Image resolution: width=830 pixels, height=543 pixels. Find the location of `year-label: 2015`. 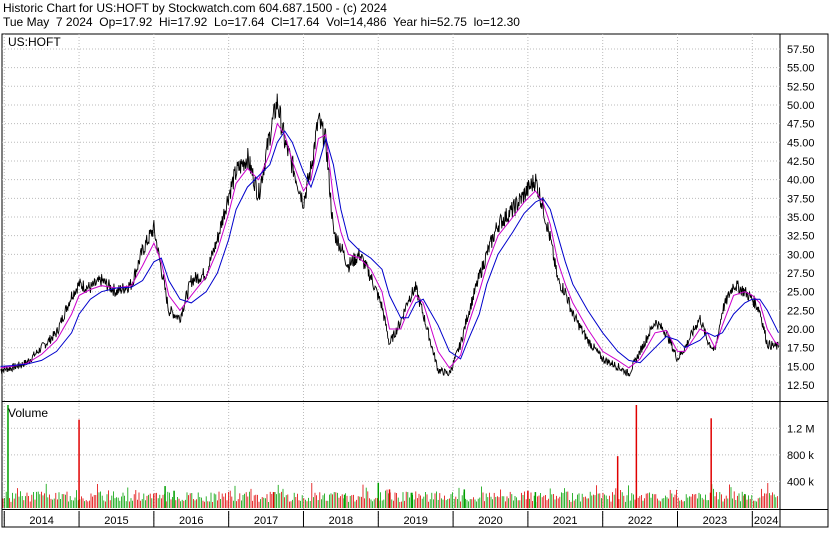

year-label: 2015 is located at coordinates (116, 521).